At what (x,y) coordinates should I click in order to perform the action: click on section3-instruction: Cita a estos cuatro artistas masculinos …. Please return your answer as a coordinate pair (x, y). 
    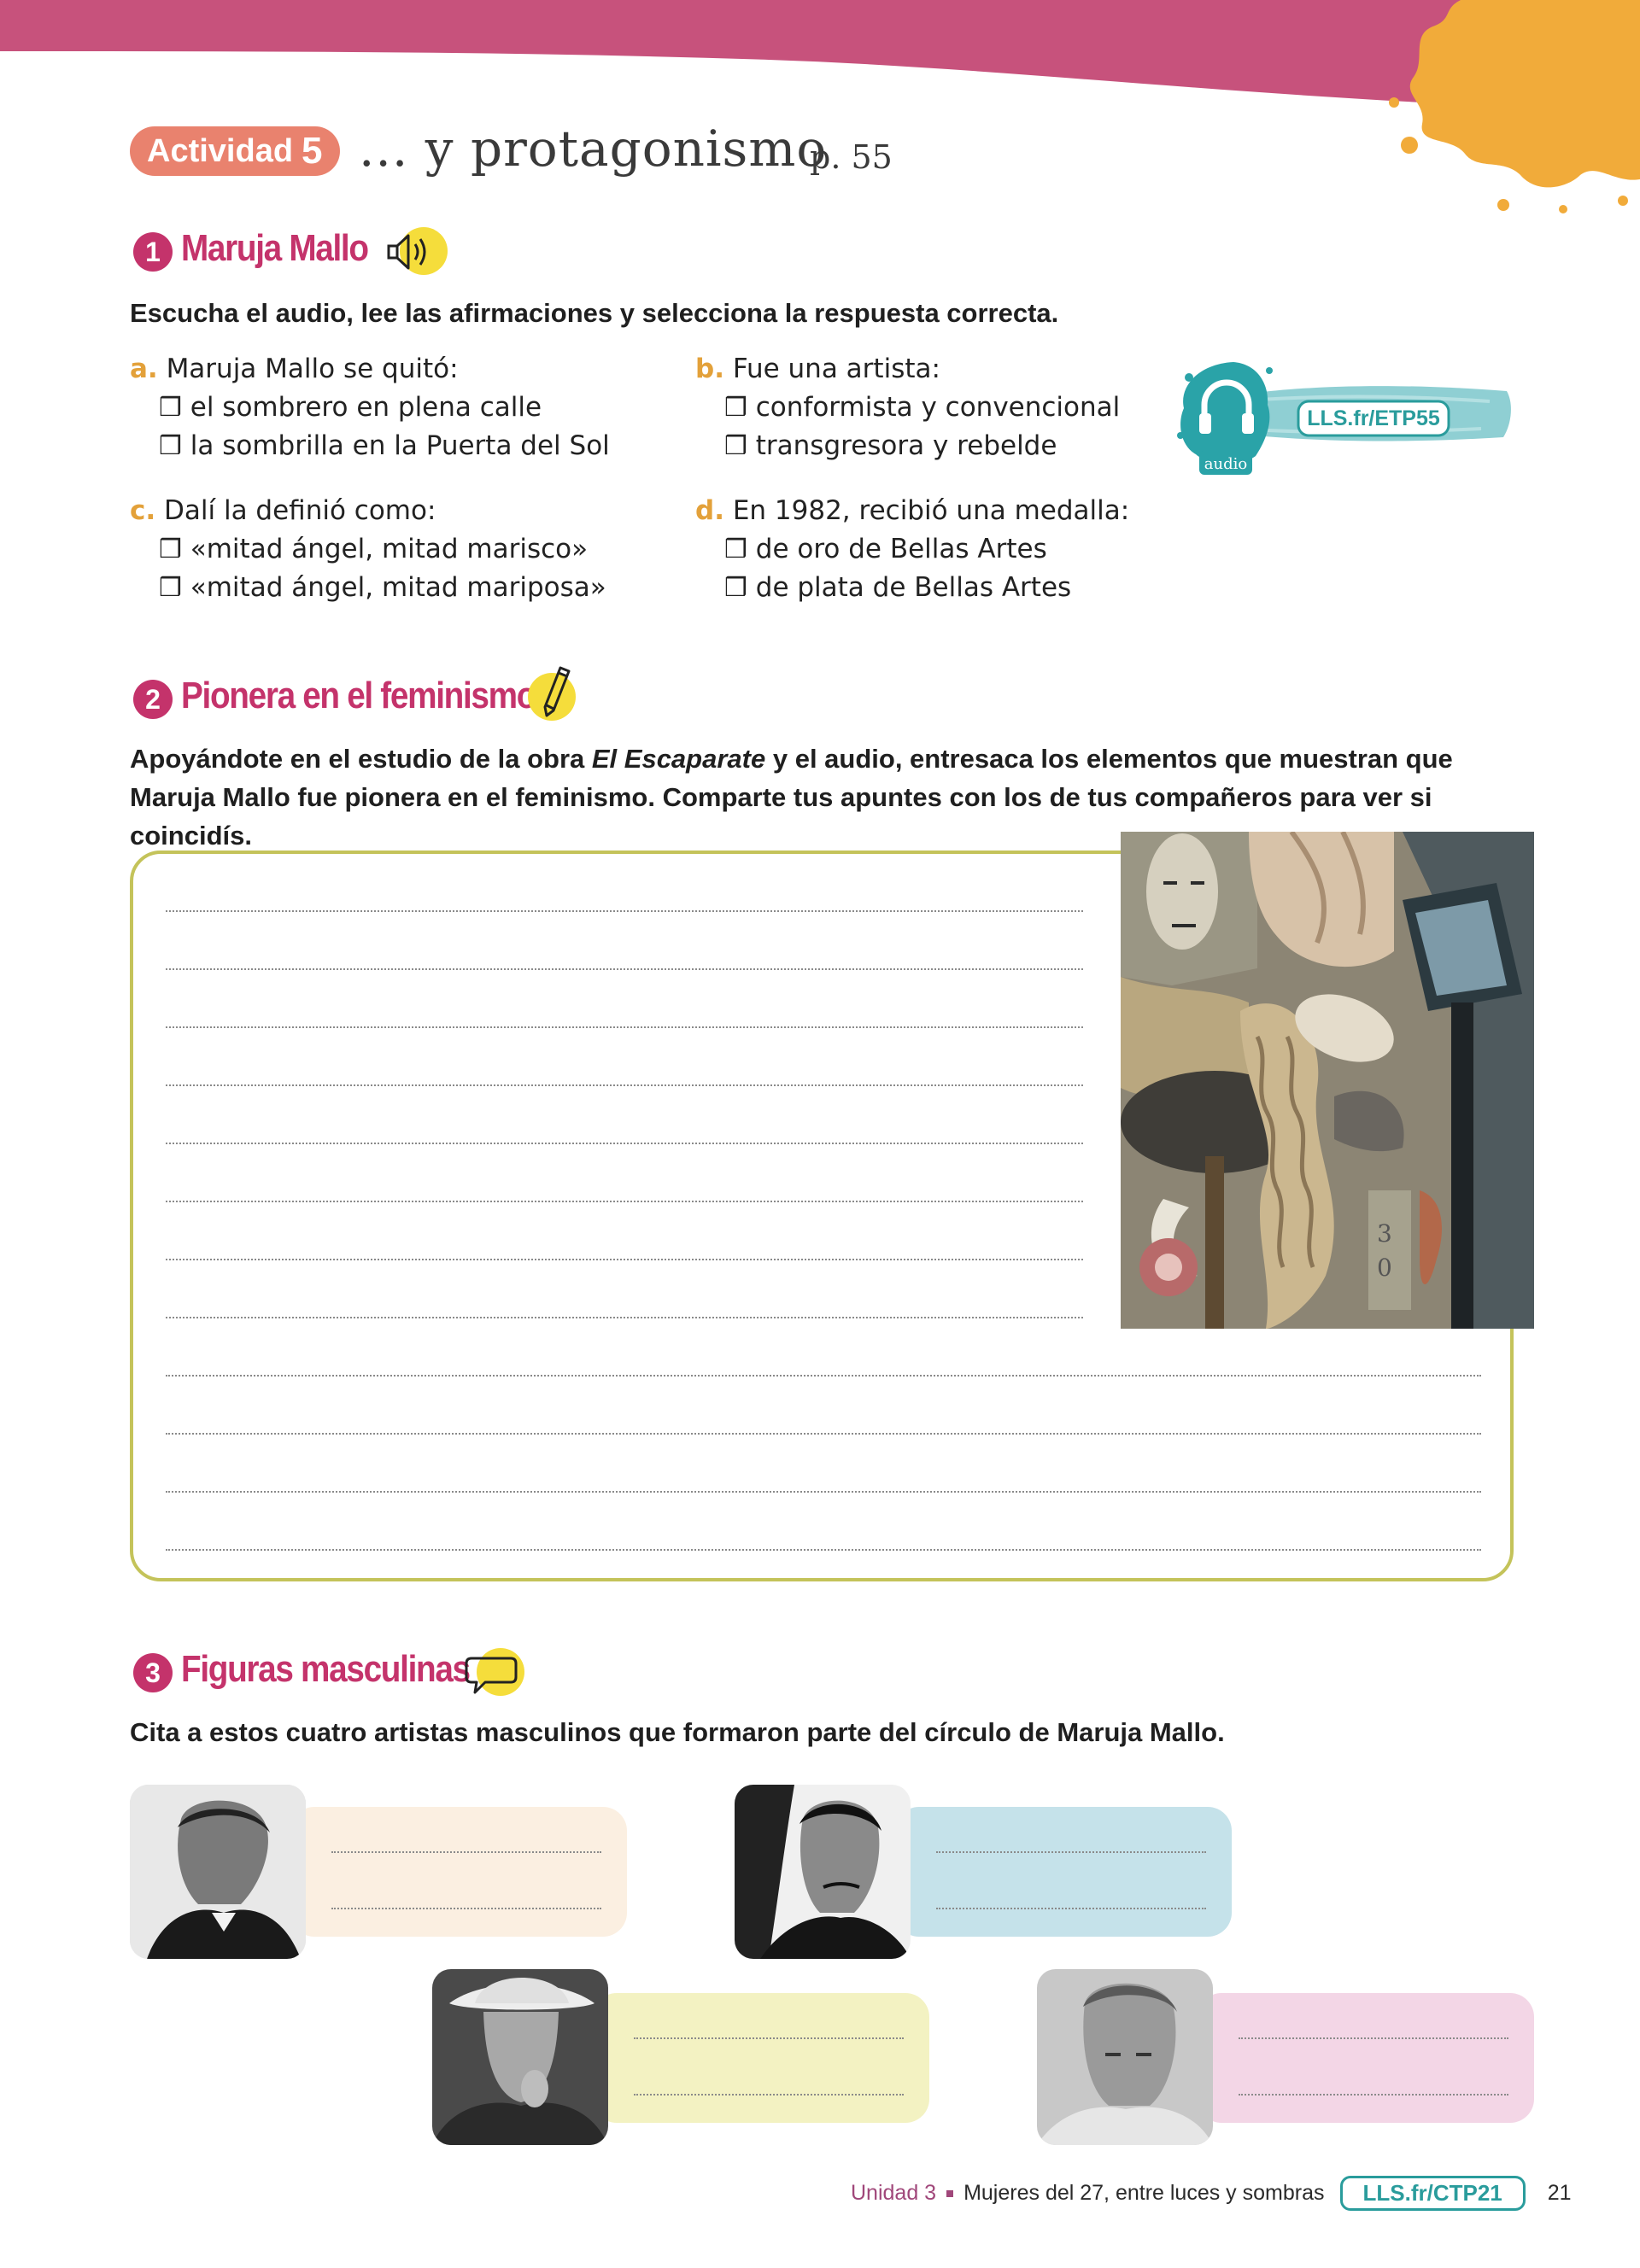
    Looking at the image, I should click on (677, 1732).